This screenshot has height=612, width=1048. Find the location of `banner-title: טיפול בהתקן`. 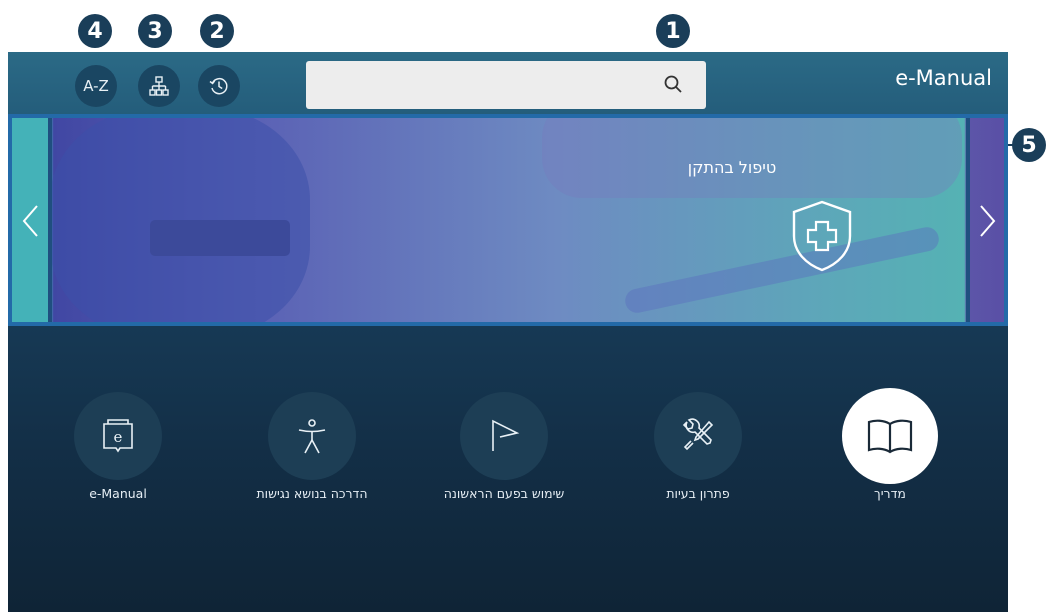

banner-title: טיפול בהתקן is located at coordinates (732, 167).